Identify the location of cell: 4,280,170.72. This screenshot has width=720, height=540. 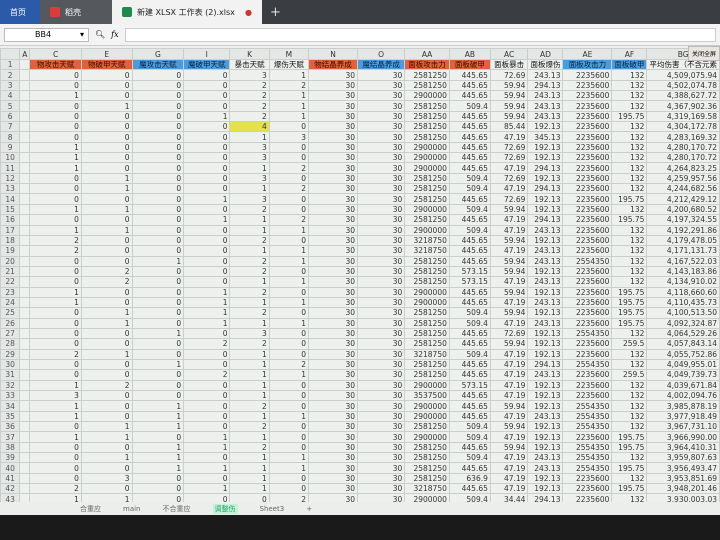
(683, 147).